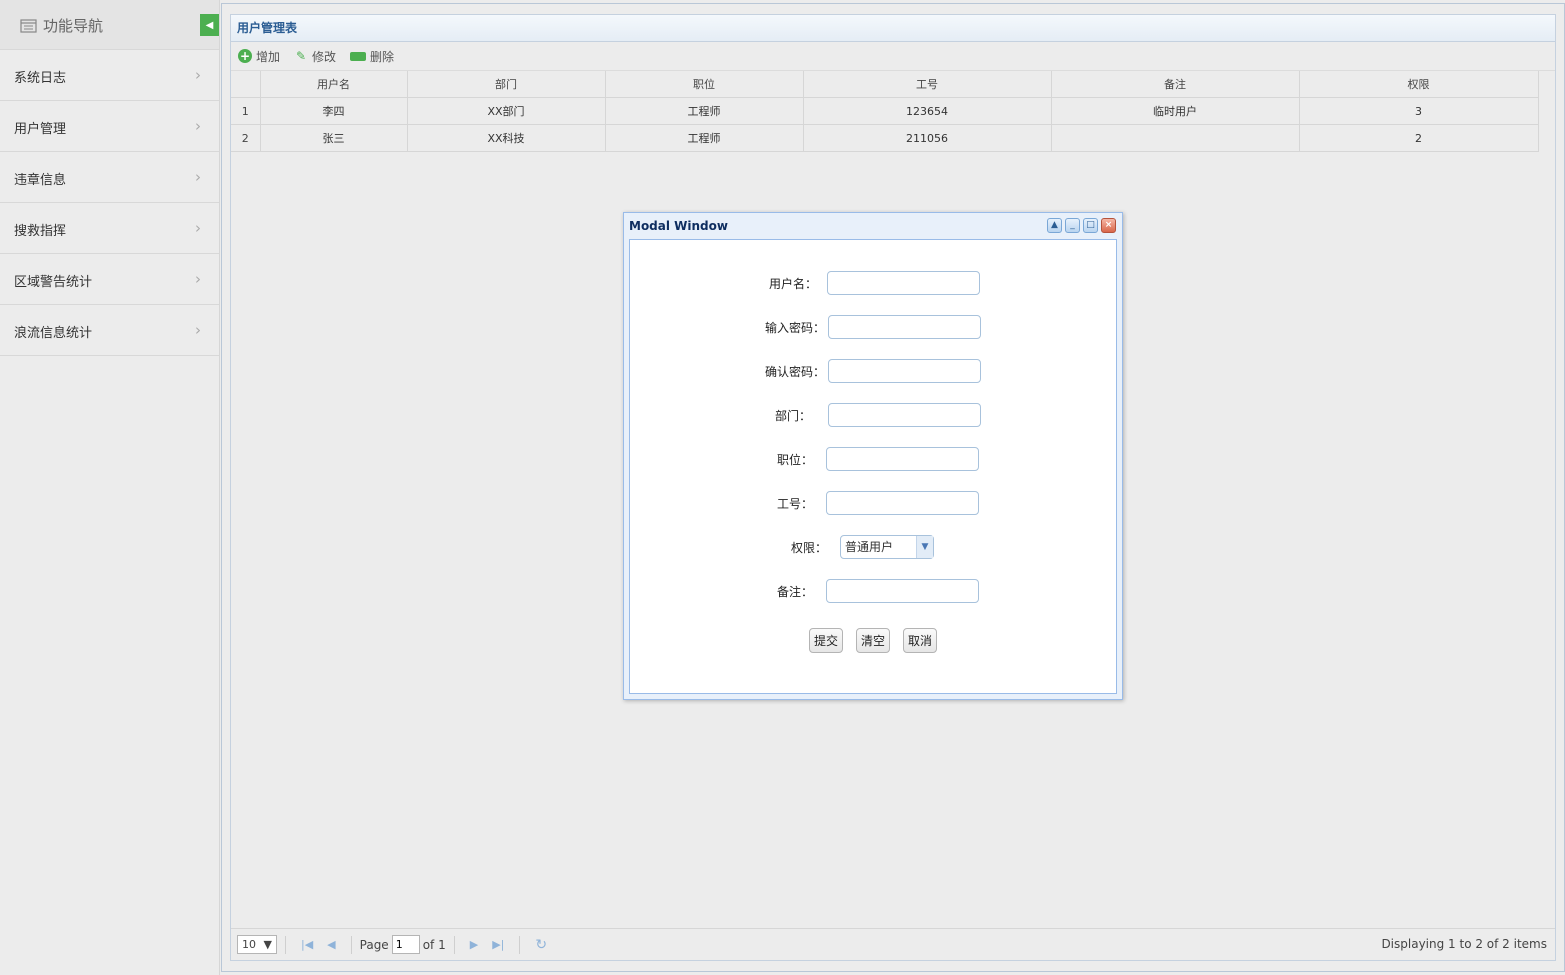  I want to click on form-row-confirm: 确认密码：, so click(873, 371).